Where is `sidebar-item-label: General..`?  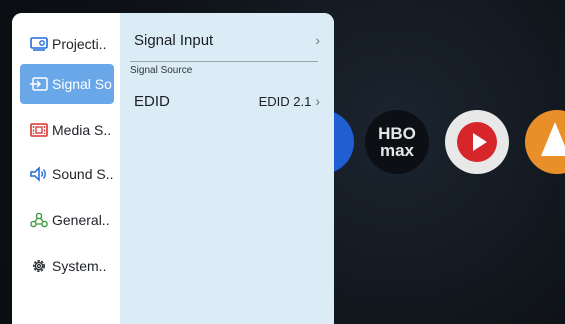
sidebar-item-label: General.. is located at coordinates (81, 220).